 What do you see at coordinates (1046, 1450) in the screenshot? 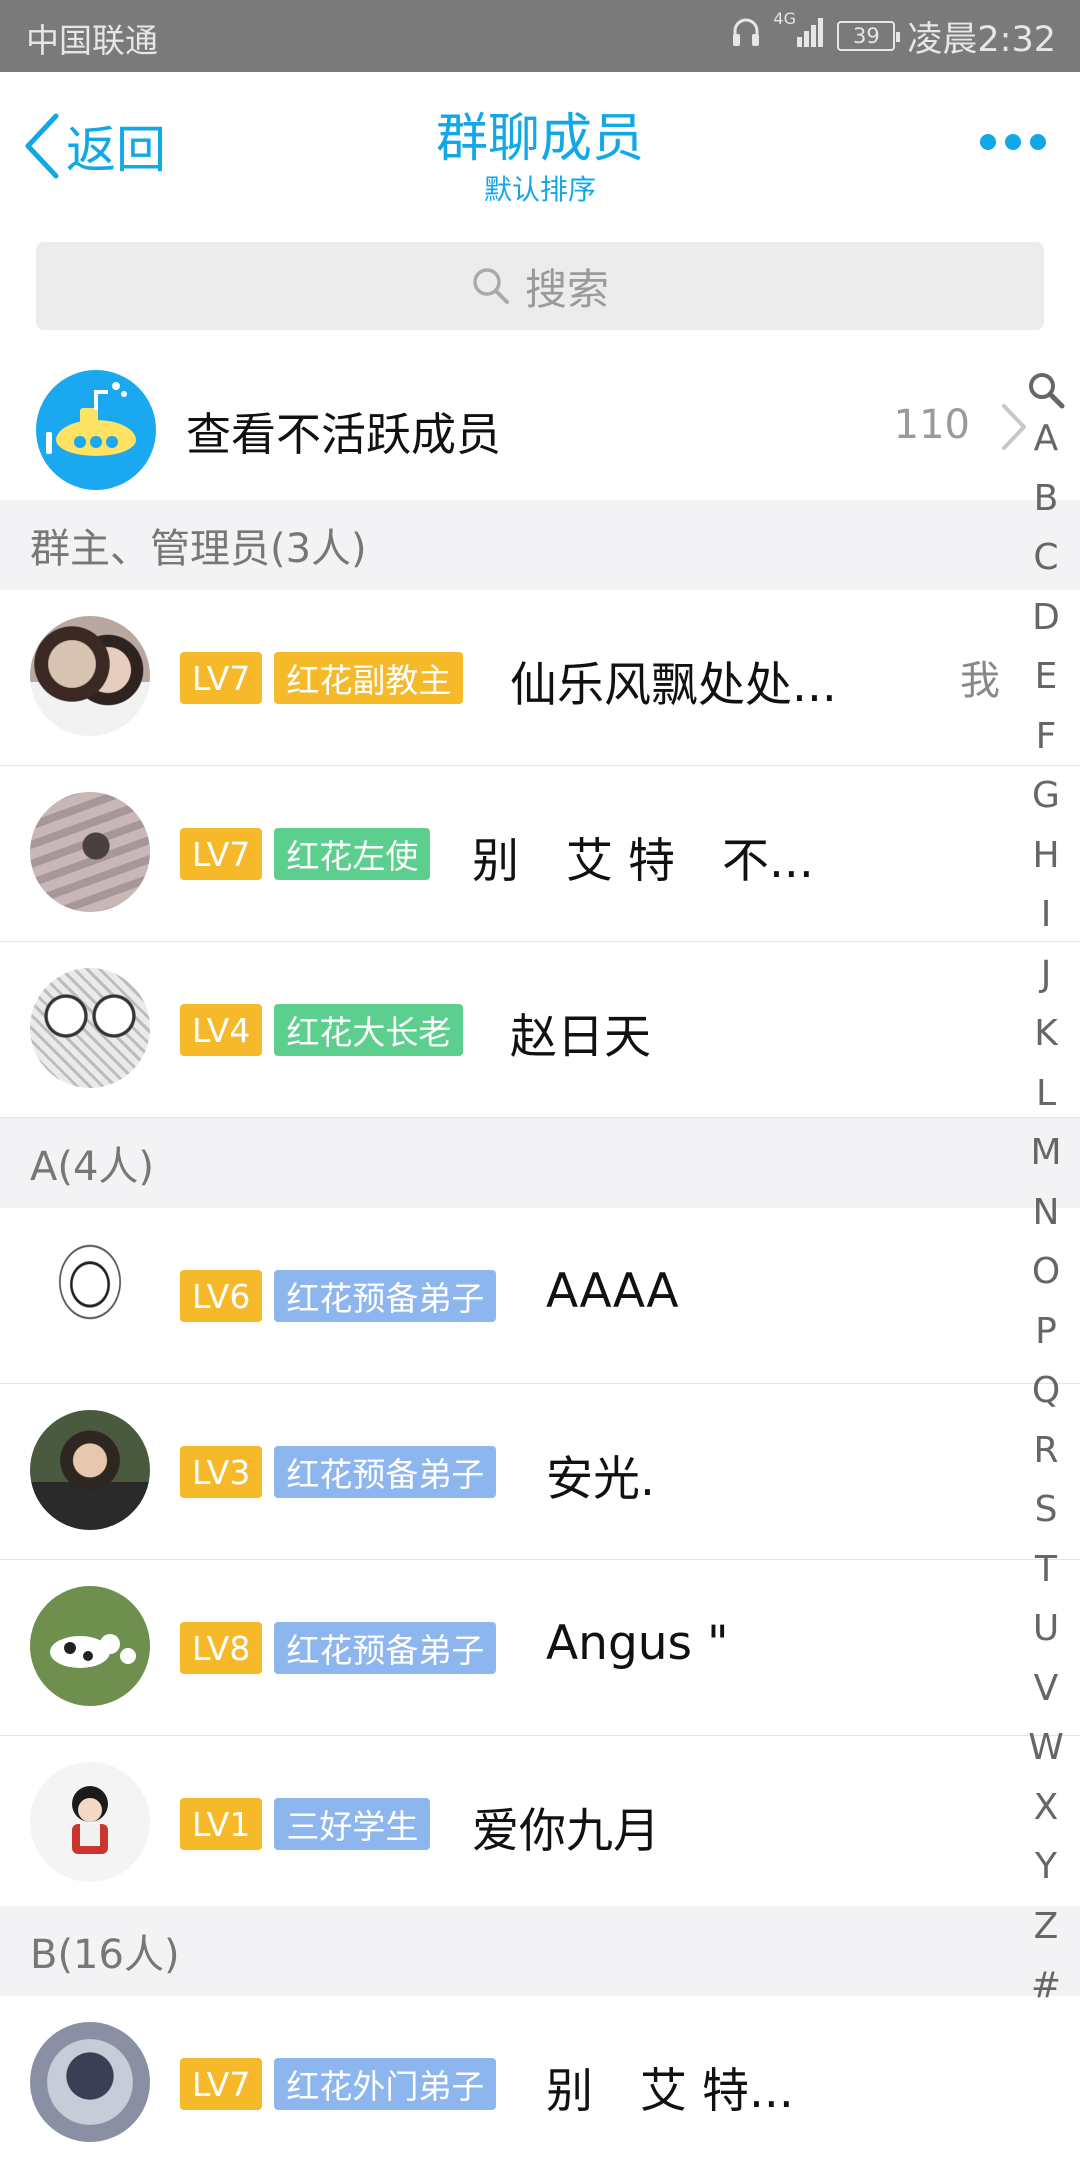
I see `index-letter: R` at bounding box center [1046, 1450].